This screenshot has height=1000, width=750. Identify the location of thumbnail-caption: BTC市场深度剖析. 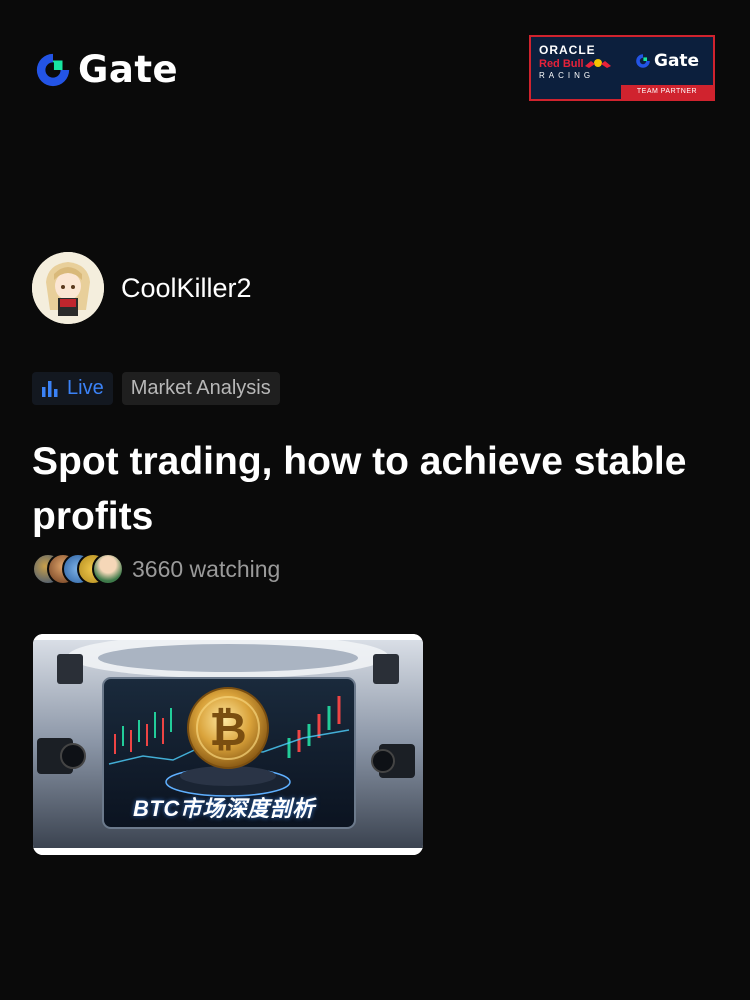
(224, 808).